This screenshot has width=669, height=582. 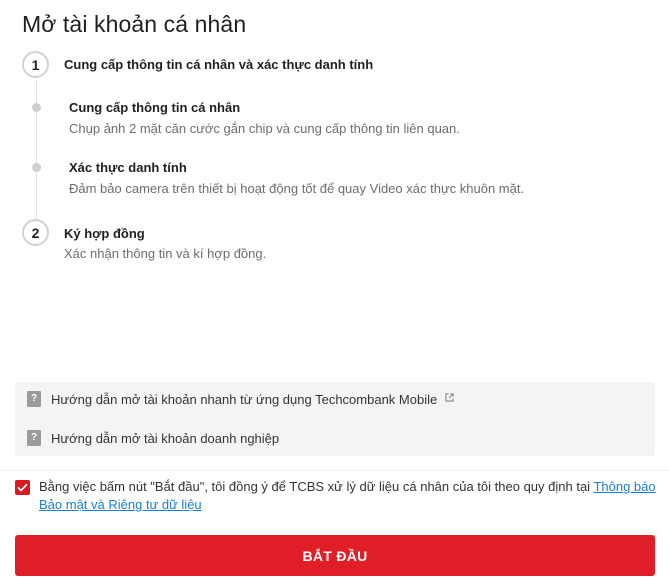 What do you see at coordinates (128, 167) in the screenshot?
I see `substep-2-title: Xác thực danh tính` at bounding box center [128, 167].